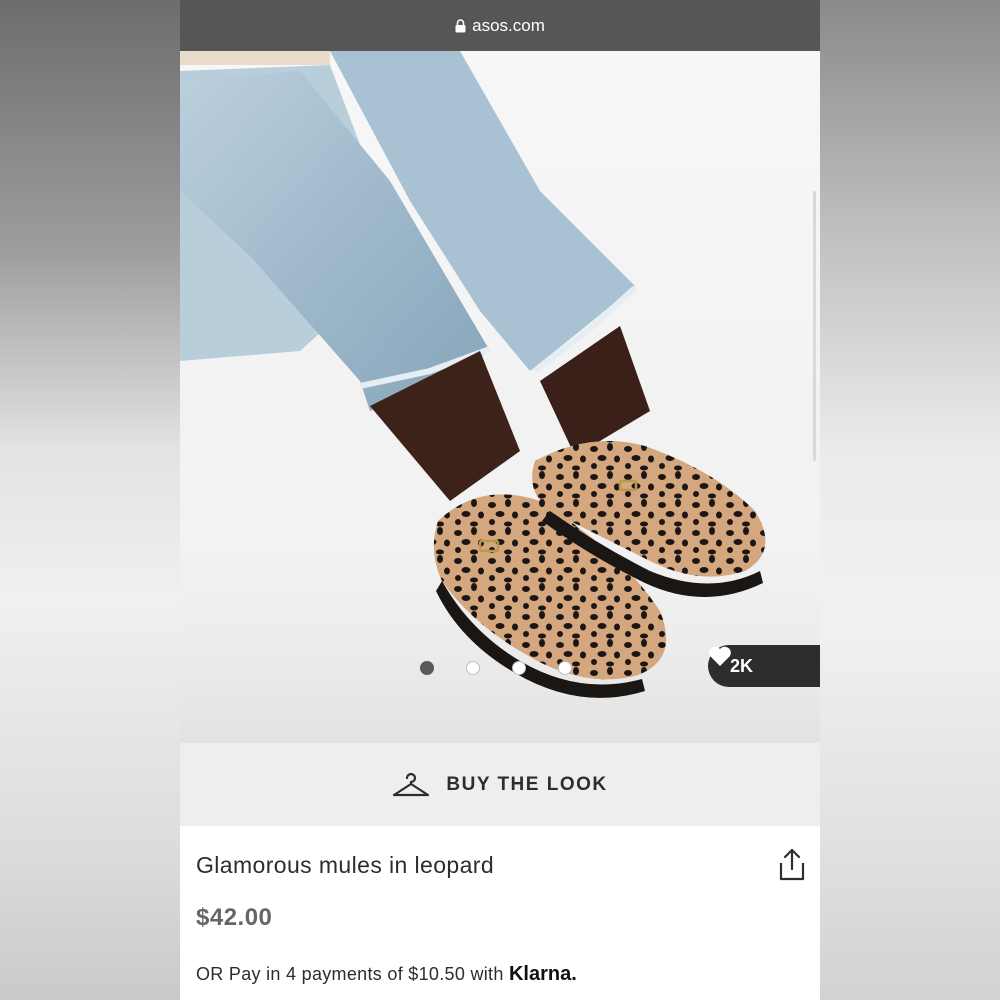 The image size is (1000, 1000). What do you see at coordinates (508, 25) in the screenshot?
I see `address-url: asos.com` at bounding box center [508, 25].